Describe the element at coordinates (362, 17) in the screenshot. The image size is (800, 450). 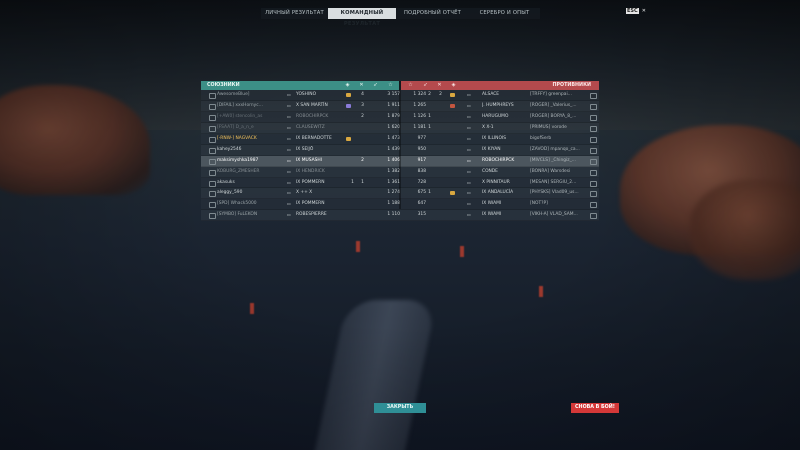
I see `tab-team-result: КОМАНДНЫЙ РЕЗУЛЬТАТ` at that location.